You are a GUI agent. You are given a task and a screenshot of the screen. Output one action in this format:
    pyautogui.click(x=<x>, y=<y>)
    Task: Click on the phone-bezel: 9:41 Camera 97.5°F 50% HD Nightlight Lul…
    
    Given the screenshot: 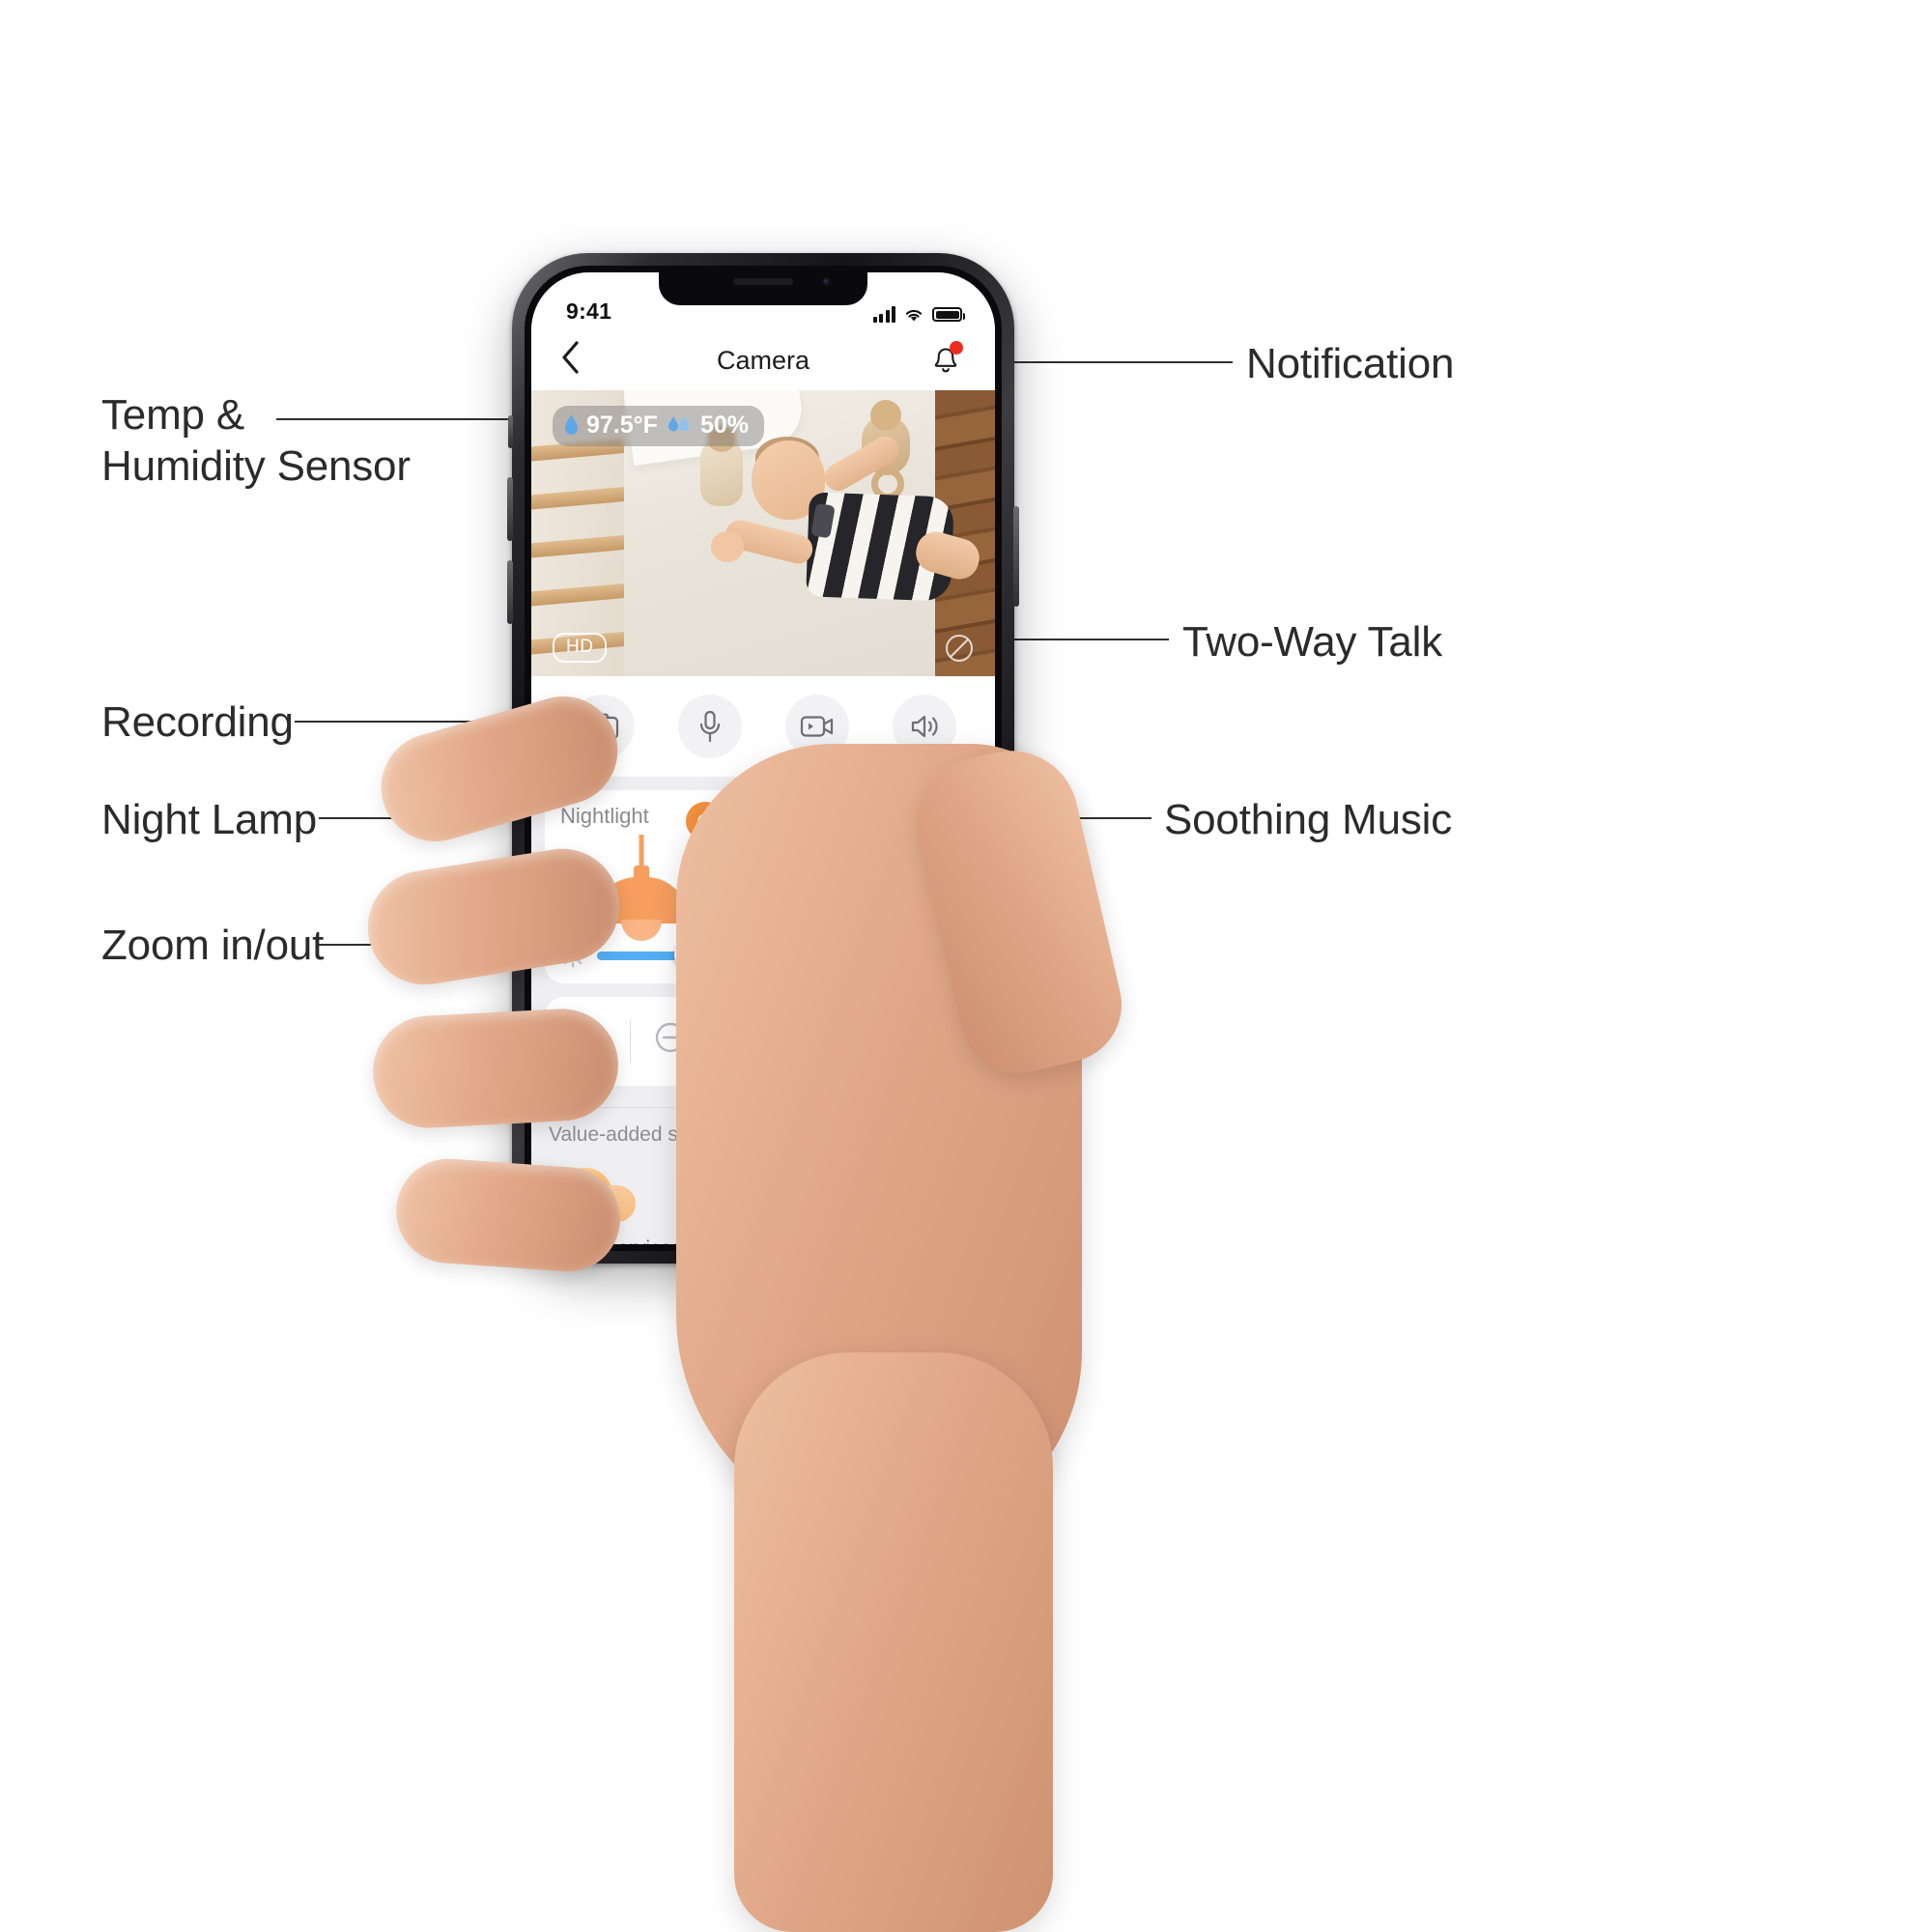 What is the action you would take?
    pyautogui.click(x=763, y=758)
    